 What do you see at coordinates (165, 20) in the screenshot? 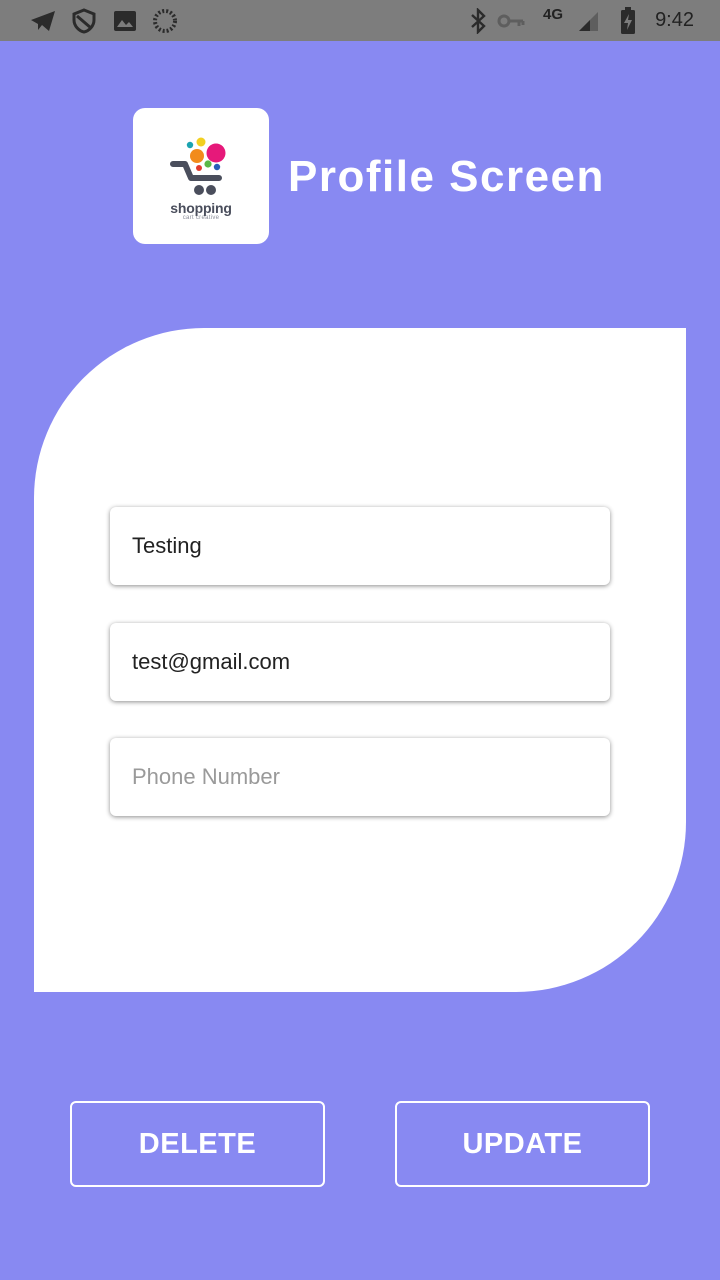
I see `loading-icon` at bounding box center [165, 20].